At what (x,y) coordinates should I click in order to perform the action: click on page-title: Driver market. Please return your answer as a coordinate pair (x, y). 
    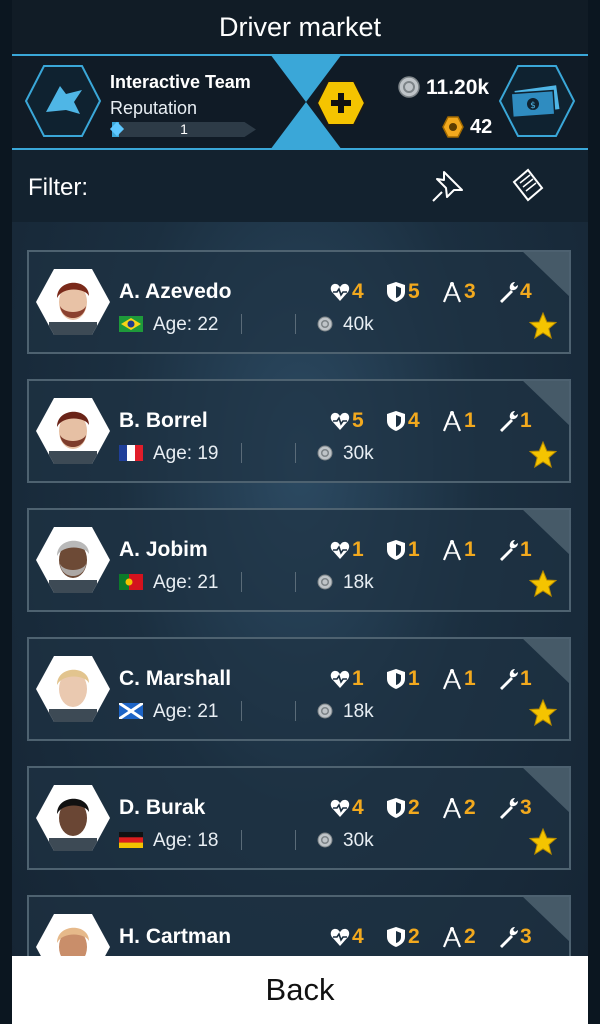
    Looking at the image, I should click on (299, 26).